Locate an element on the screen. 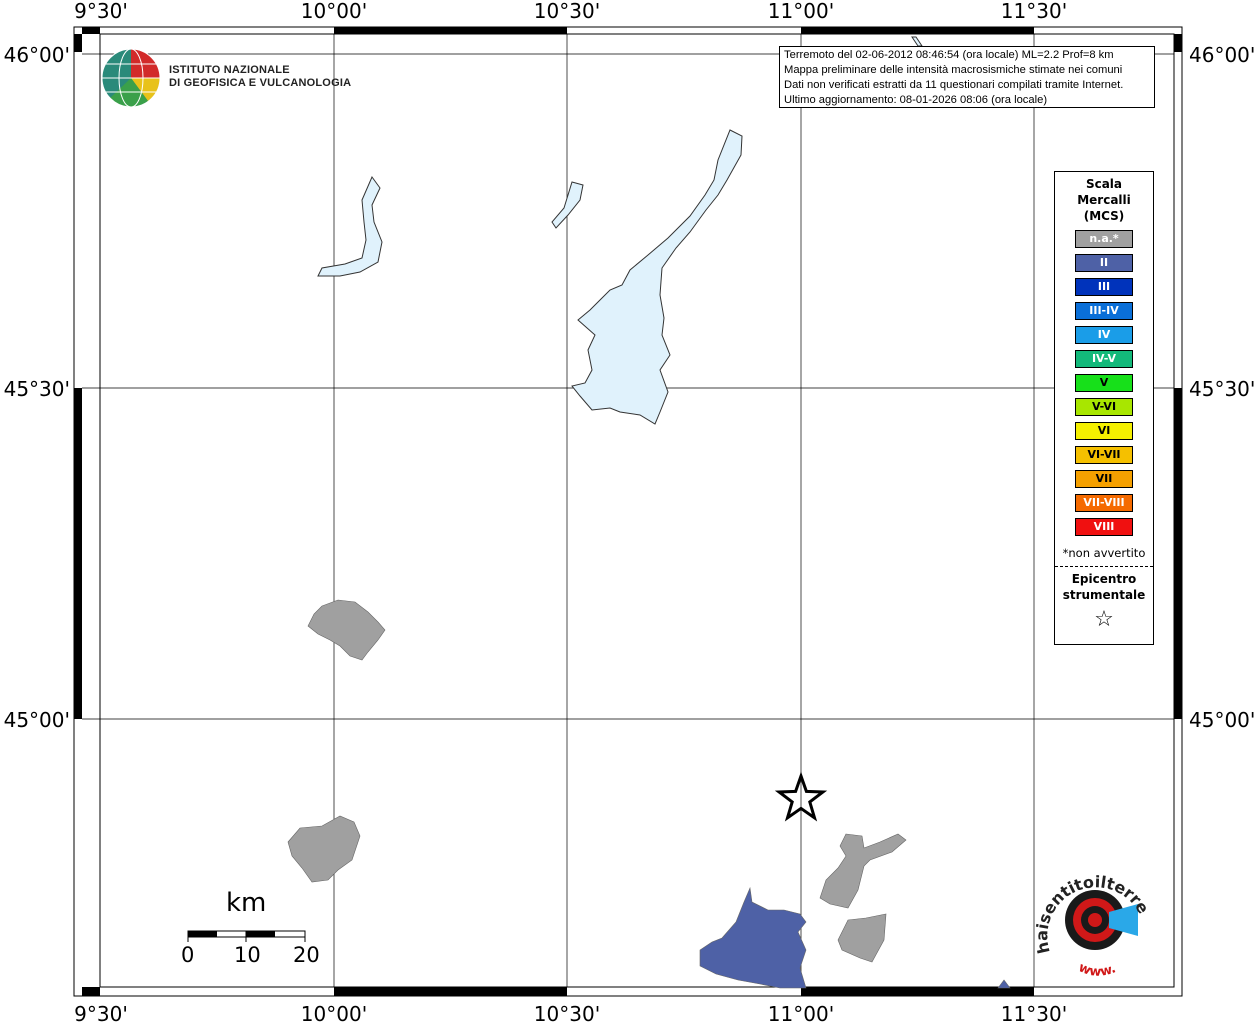 This screenshot has height=1024, width=1256. scale-label-10: 10 is located at coordinates (247, 955).